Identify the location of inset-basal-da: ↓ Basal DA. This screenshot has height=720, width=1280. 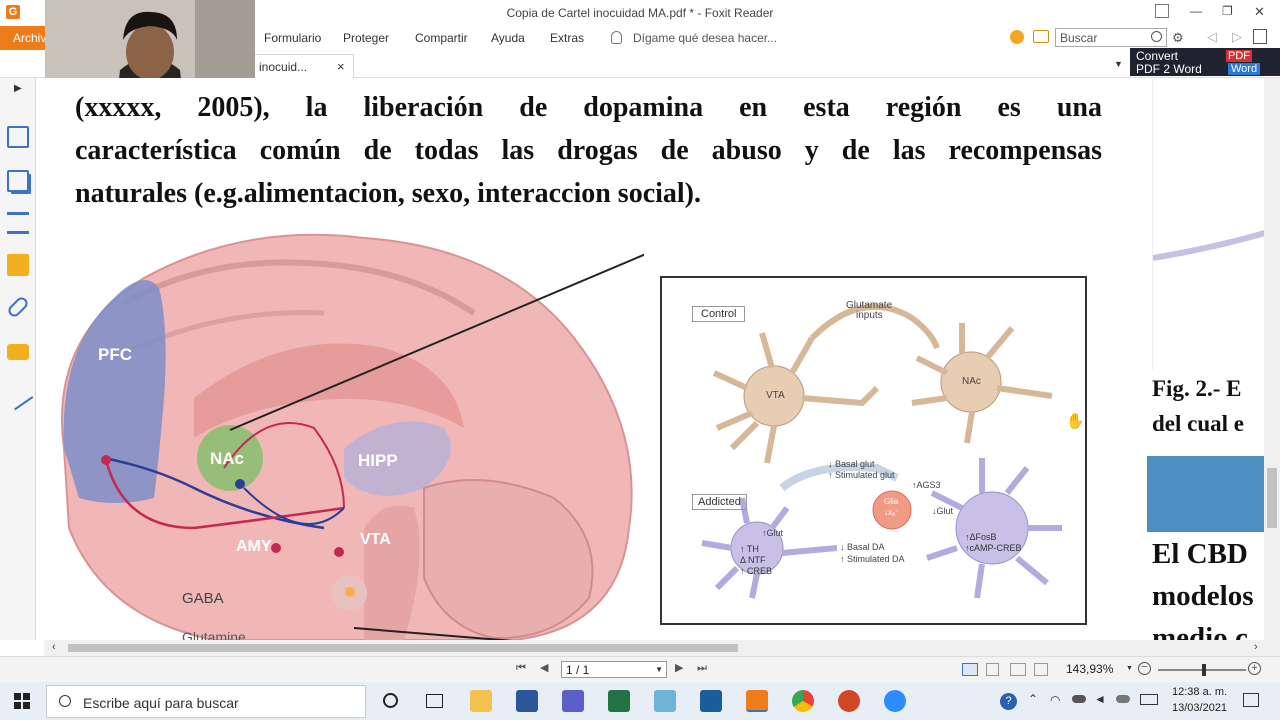
(862, 547).